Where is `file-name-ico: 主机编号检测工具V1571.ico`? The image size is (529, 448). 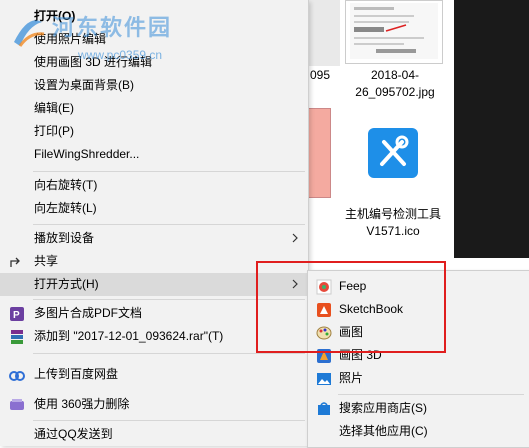 file-name-ico: 主机编号检测工具V1571.ico is located at coordinates (392, 222).